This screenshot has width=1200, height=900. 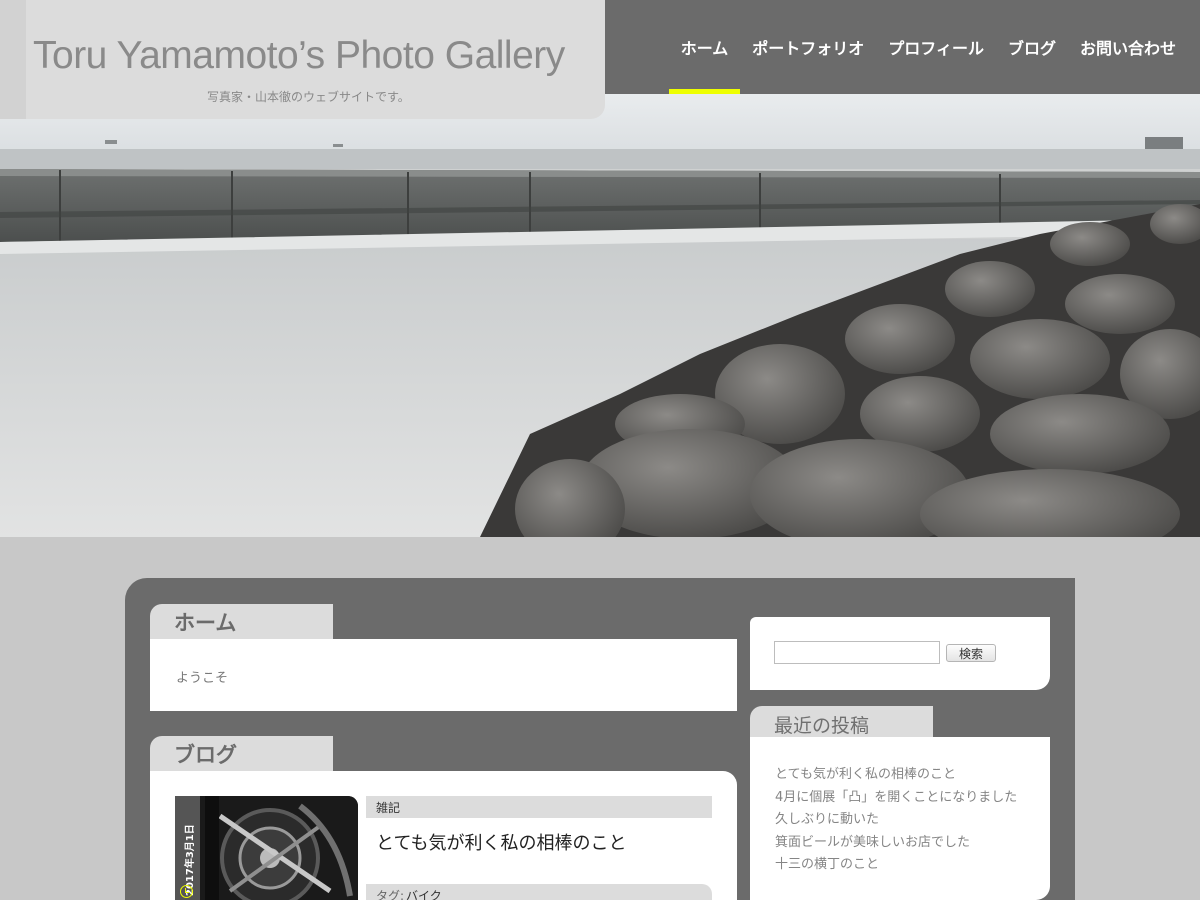 I want to click on nav-link-contact: お問い合わせ, so click(x=1128, y=47).